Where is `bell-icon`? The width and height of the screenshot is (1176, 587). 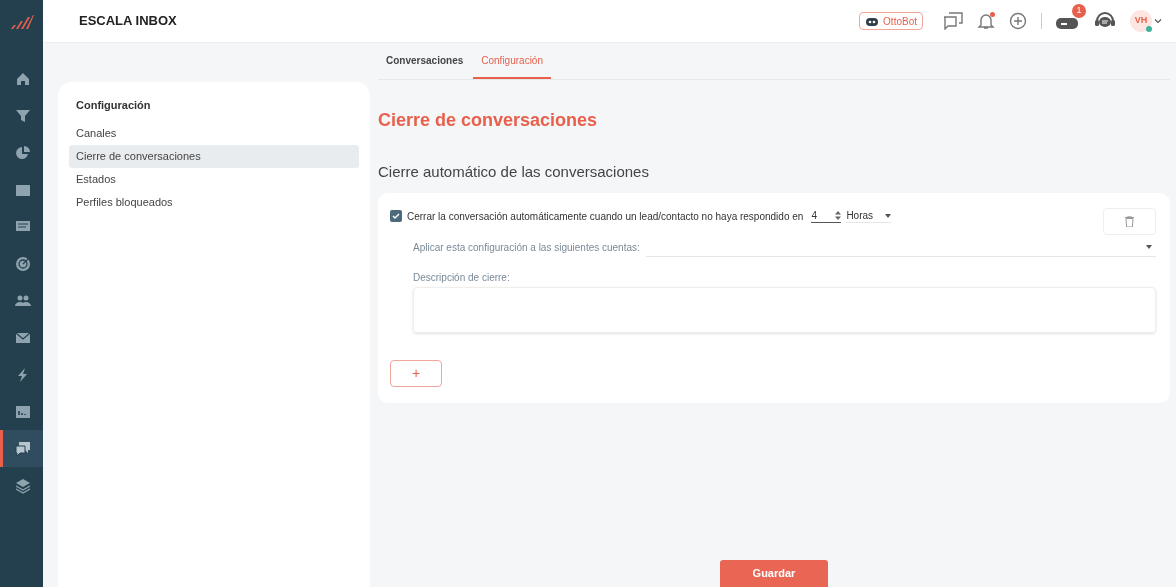 bell-icon is located at coordinates (986, 21).